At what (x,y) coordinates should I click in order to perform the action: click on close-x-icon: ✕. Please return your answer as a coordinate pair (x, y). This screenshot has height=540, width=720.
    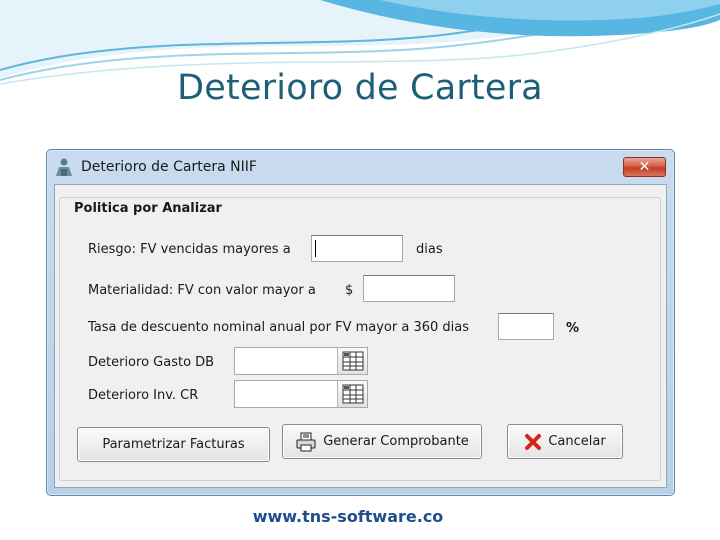
    Looking at the image, I should click on (644, 167).